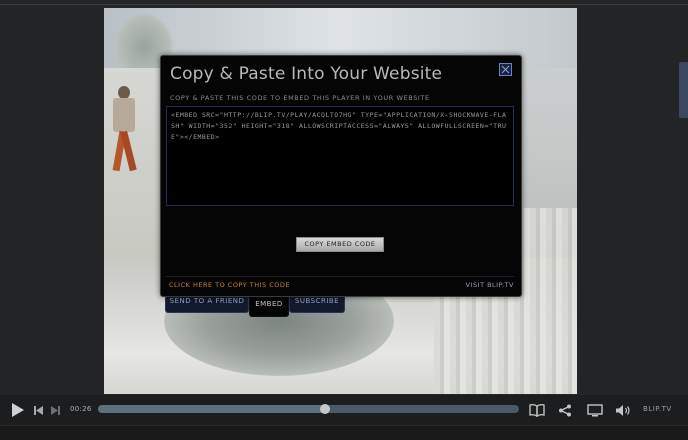 The height and width of the screenshot is (440, 688). I want to click on screen-icon, so click(595, 409).